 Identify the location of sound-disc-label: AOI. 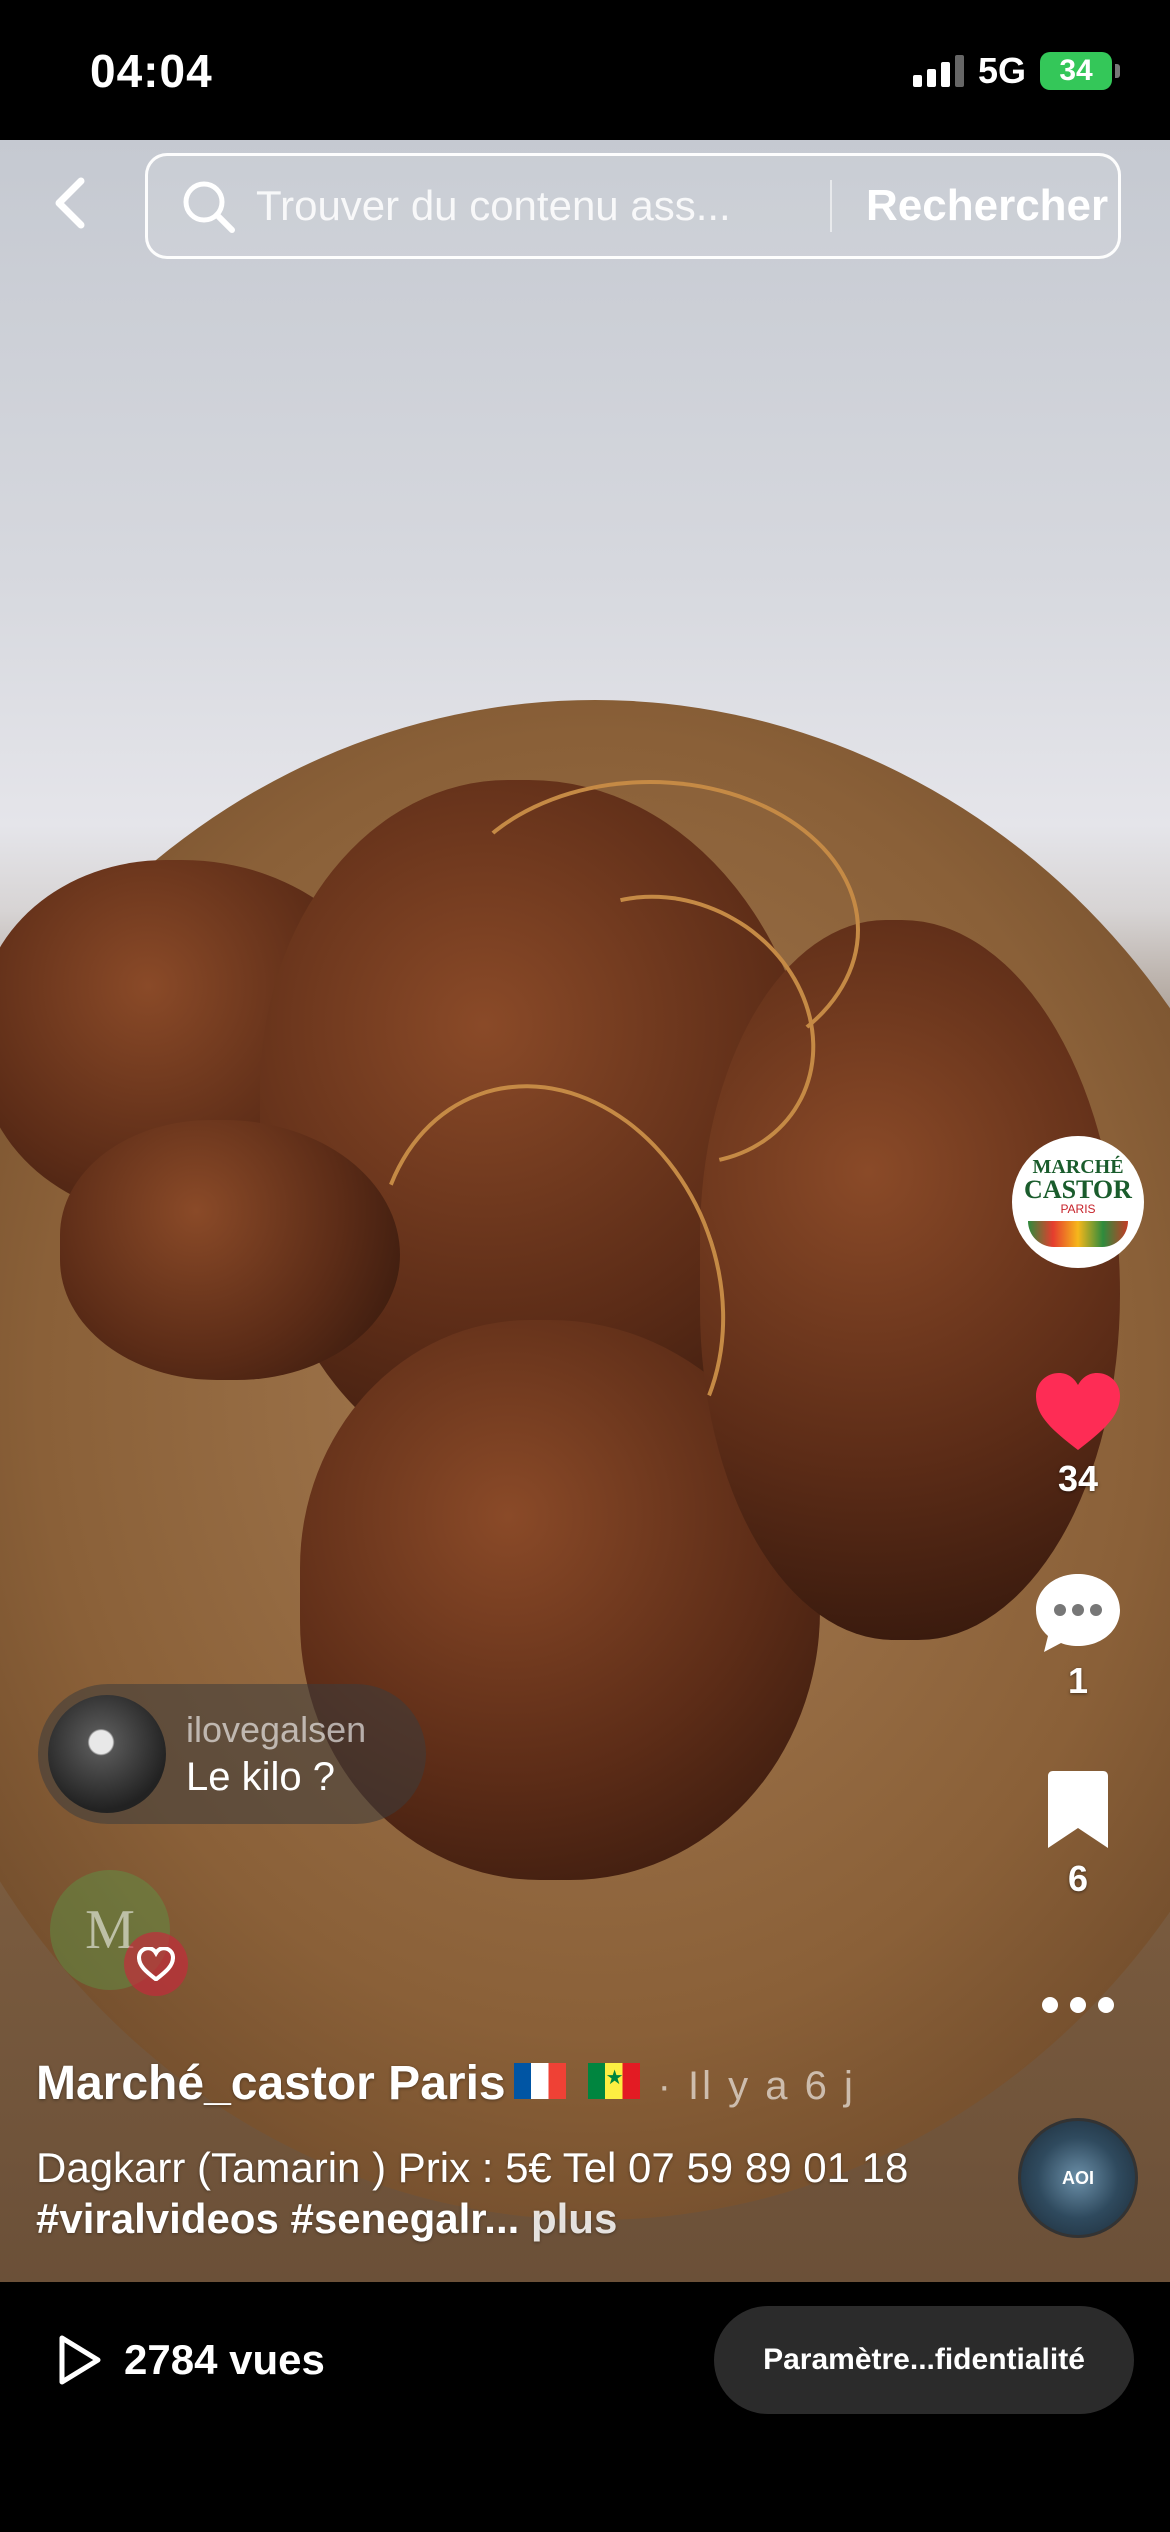
(1077, 2177).